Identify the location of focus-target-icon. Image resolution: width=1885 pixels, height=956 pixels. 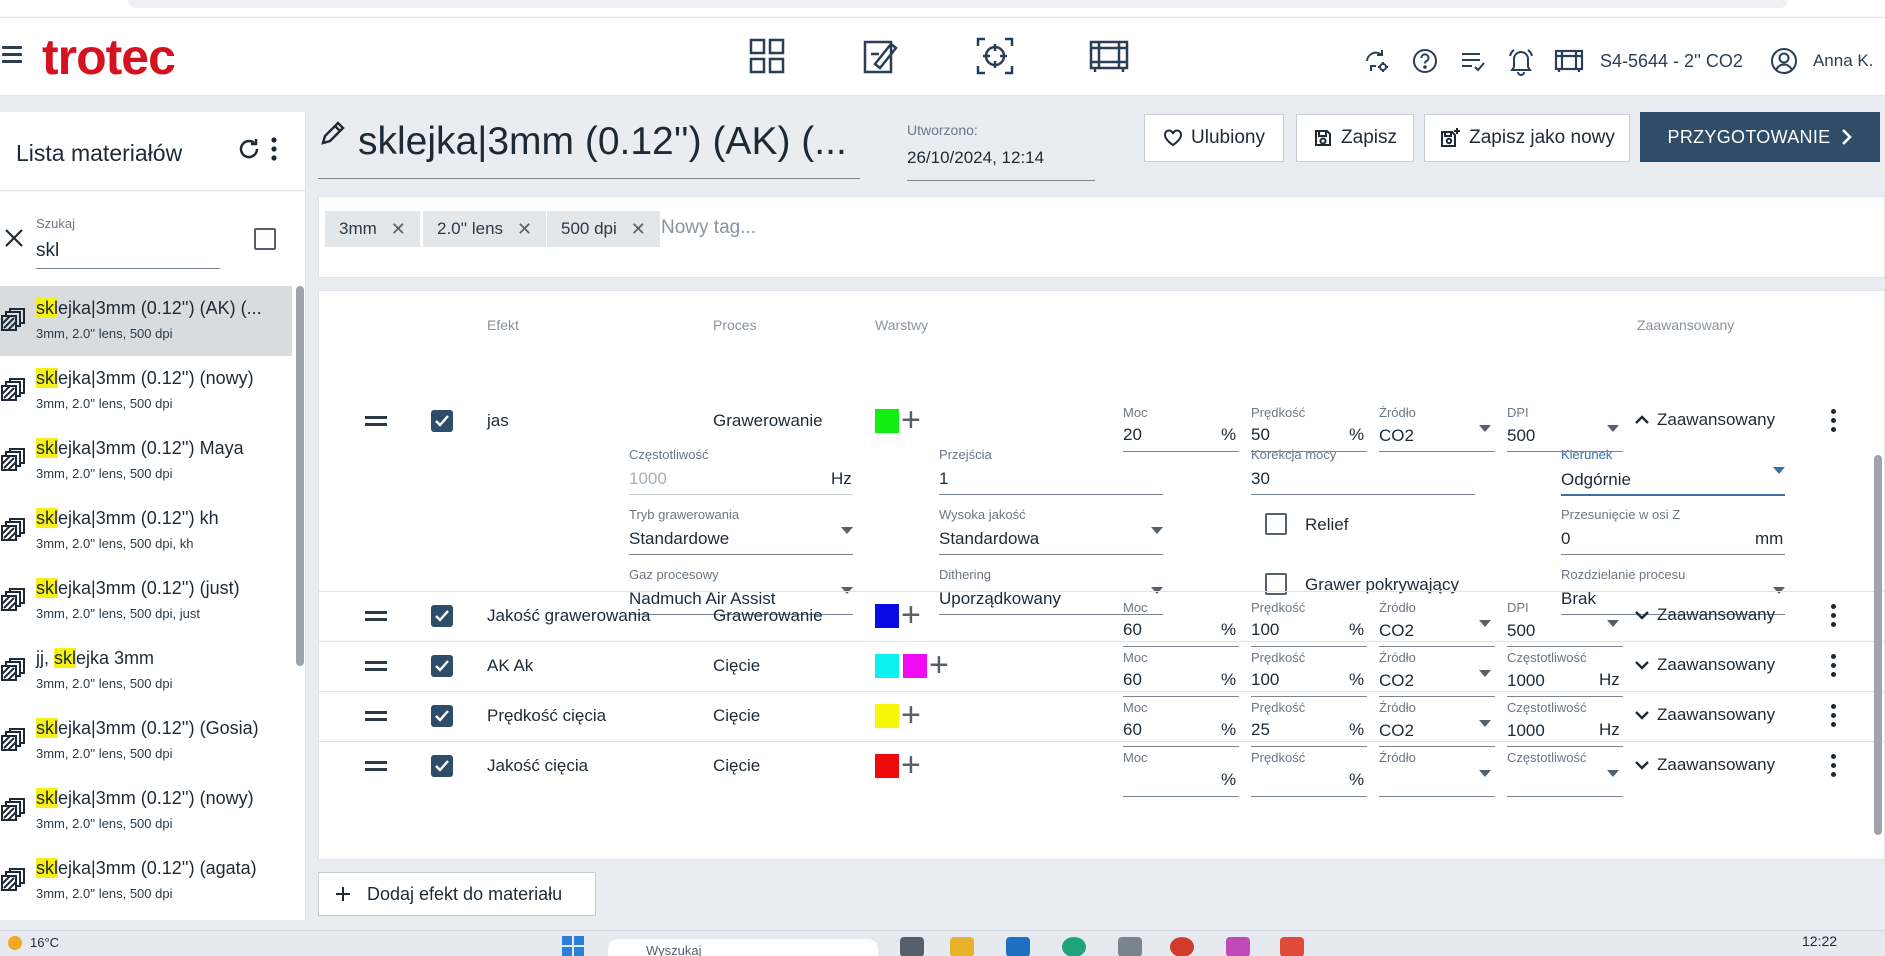
(995, 56).